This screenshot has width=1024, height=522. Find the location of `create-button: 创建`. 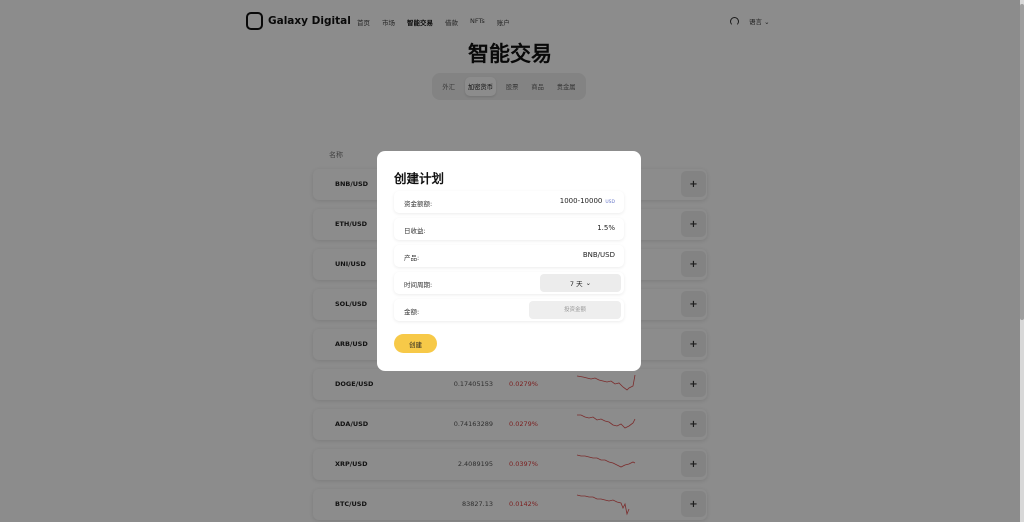

create-button: 创建 is located at coordinates (415, 343).